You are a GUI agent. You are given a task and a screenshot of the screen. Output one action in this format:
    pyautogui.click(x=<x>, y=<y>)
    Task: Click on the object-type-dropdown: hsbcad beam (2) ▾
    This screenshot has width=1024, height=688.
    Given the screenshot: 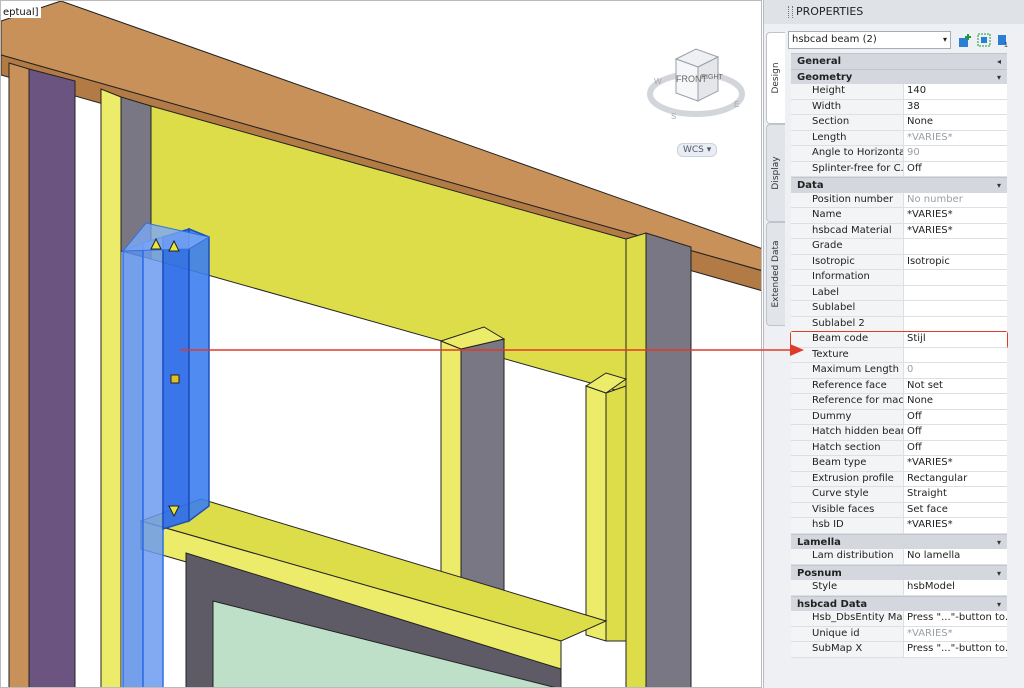 What is the action you would take?
    pyautogui.click(x=869, y=40)
    